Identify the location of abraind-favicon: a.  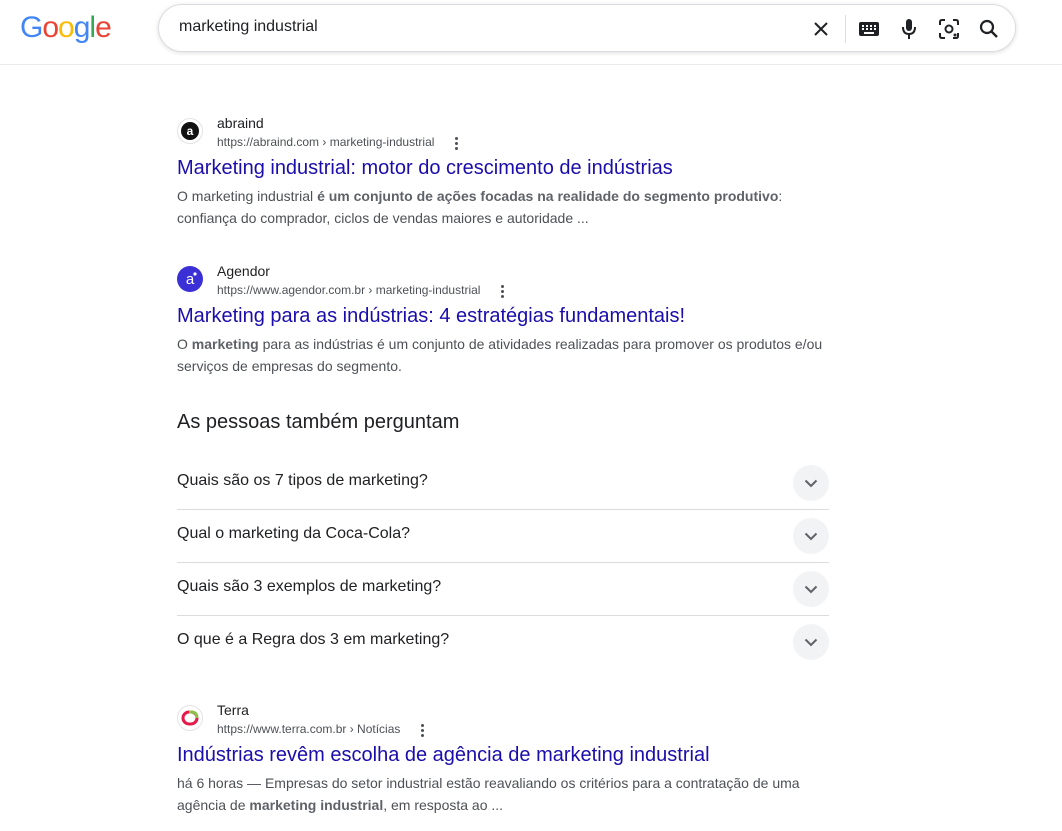
(190, 131).